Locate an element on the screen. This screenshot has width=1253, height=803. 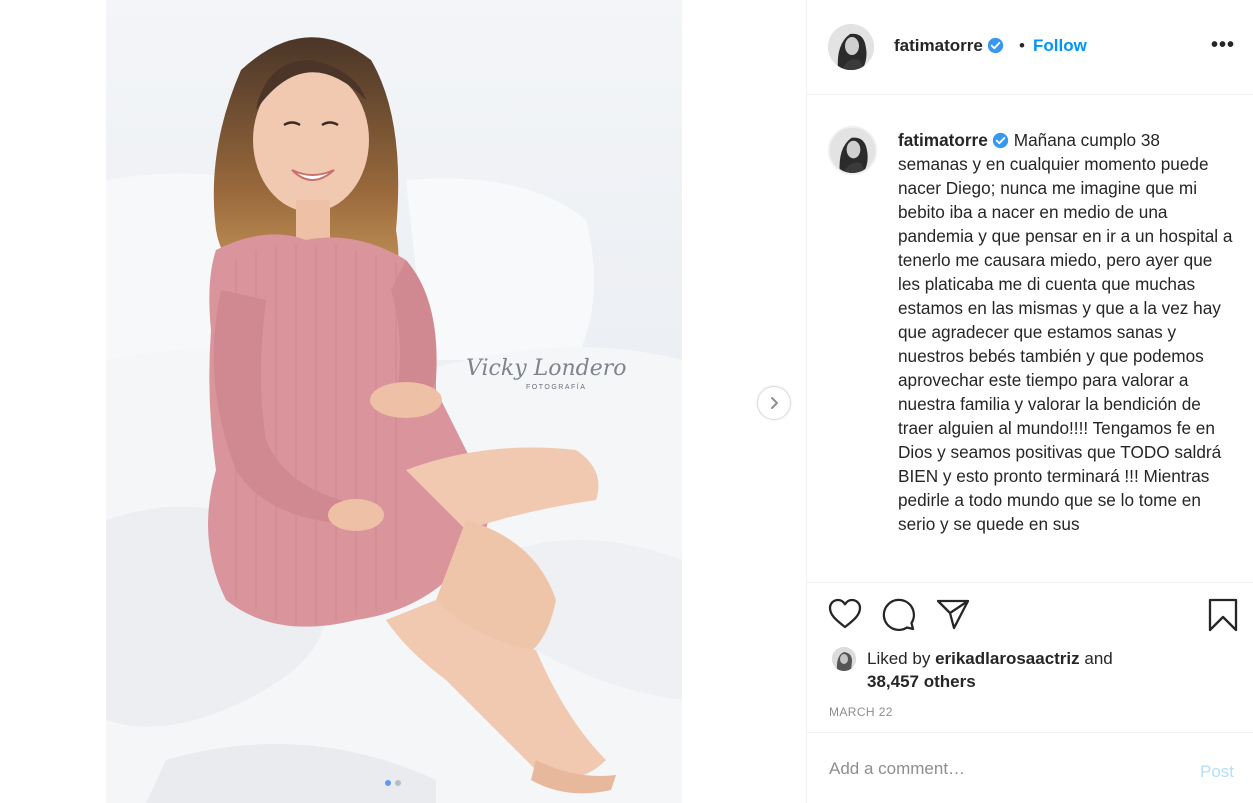
caption-username: fatimatorre is located at coordinates (943, 140).